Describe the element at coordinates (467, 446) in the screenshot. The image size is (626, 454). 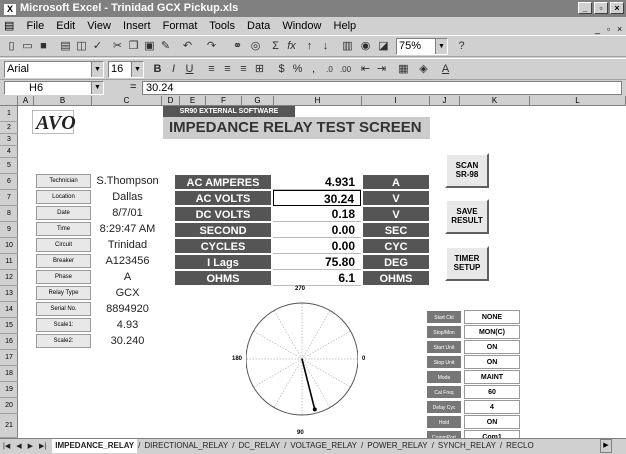
I see `sheet-tab: SYNCH_RELAY` at that location.